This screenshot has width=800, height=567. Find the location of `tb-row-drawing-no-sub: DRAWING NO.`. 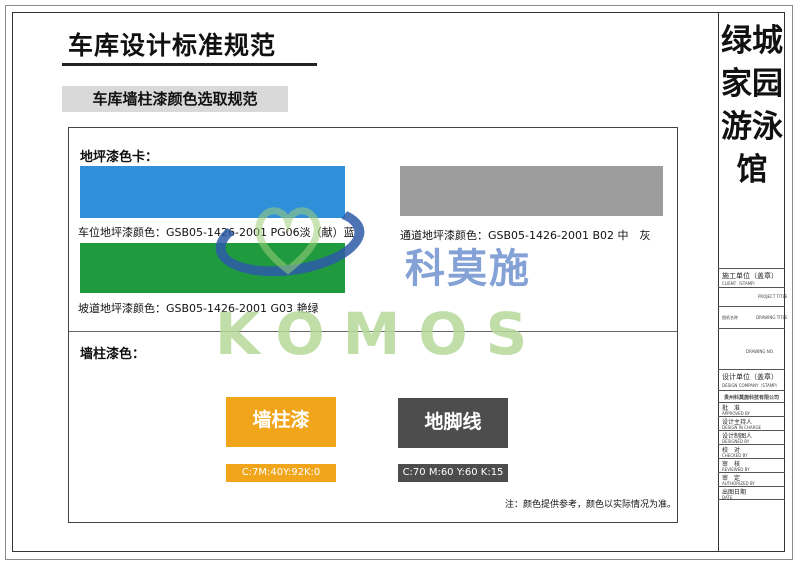

tb-row-drawing-no-sub: DRAWING NO. is located at coordinates (760, 351).